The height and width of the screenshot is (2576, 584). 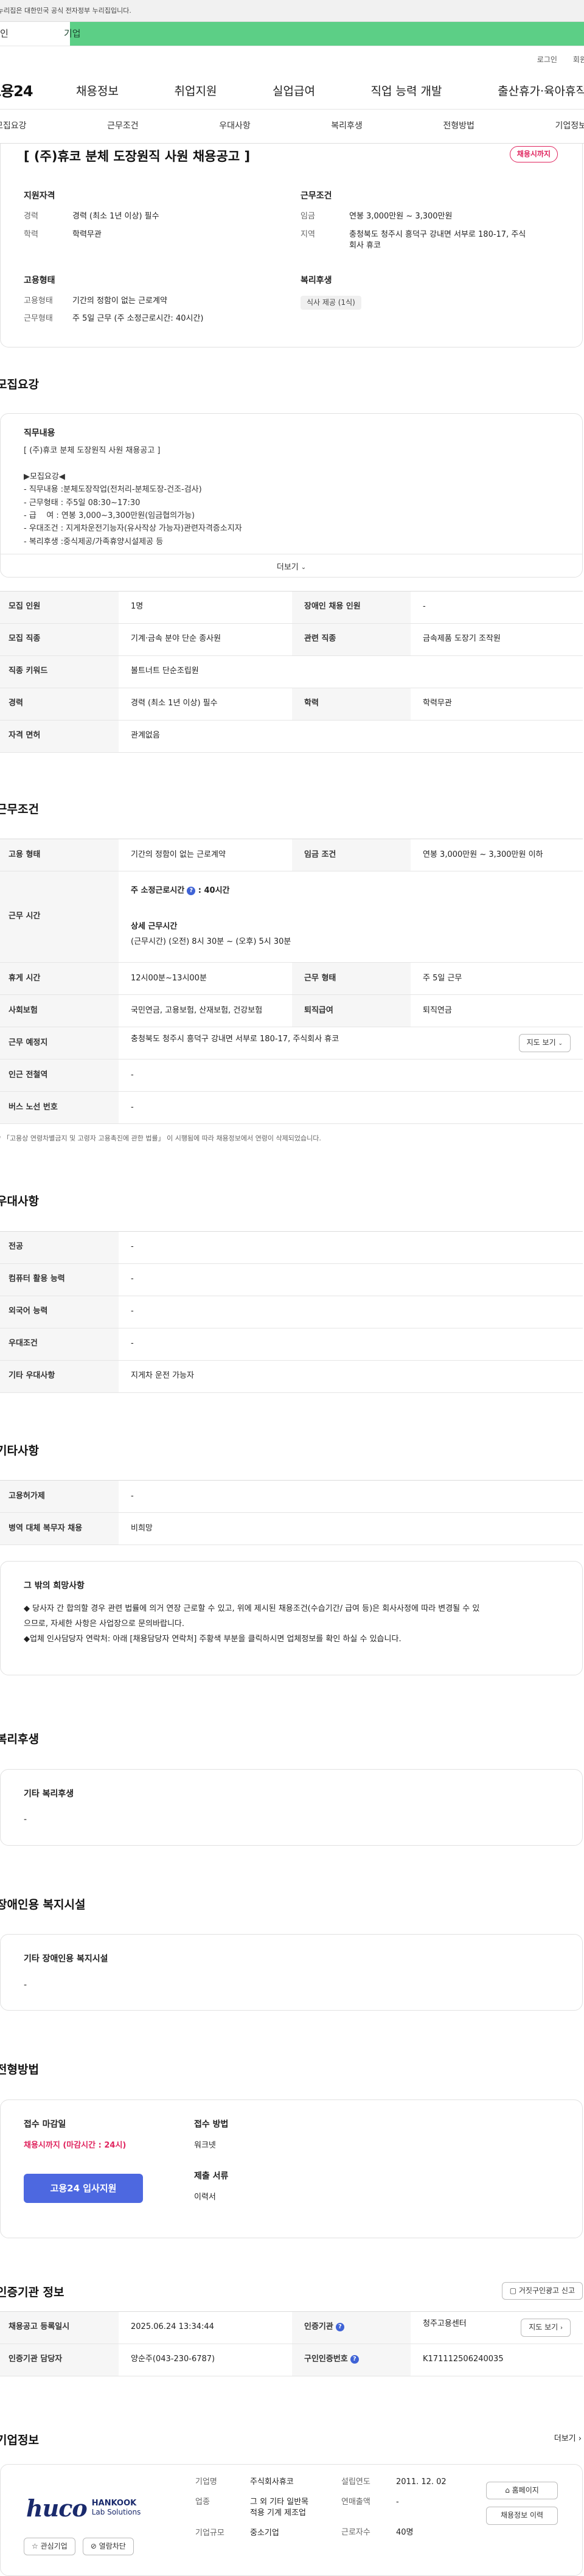 I want to click on table-row: 경력 경력 (최소 1년 이상) 필수 학력 학력무관, so click(x=291, y=704).